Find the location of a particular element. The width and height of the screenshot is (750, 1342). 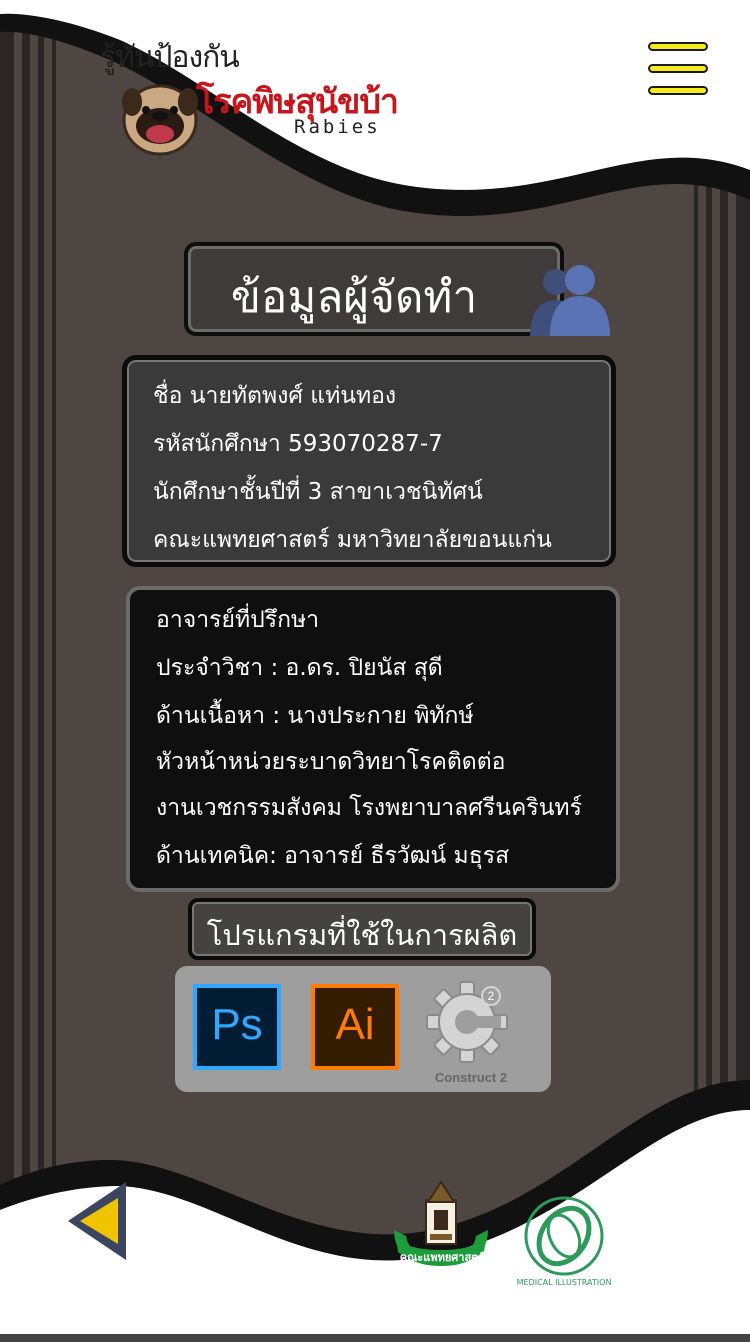

software-tools-panel: Ps Ai 2 Construct 2 is located at coordinates (363, 1029).